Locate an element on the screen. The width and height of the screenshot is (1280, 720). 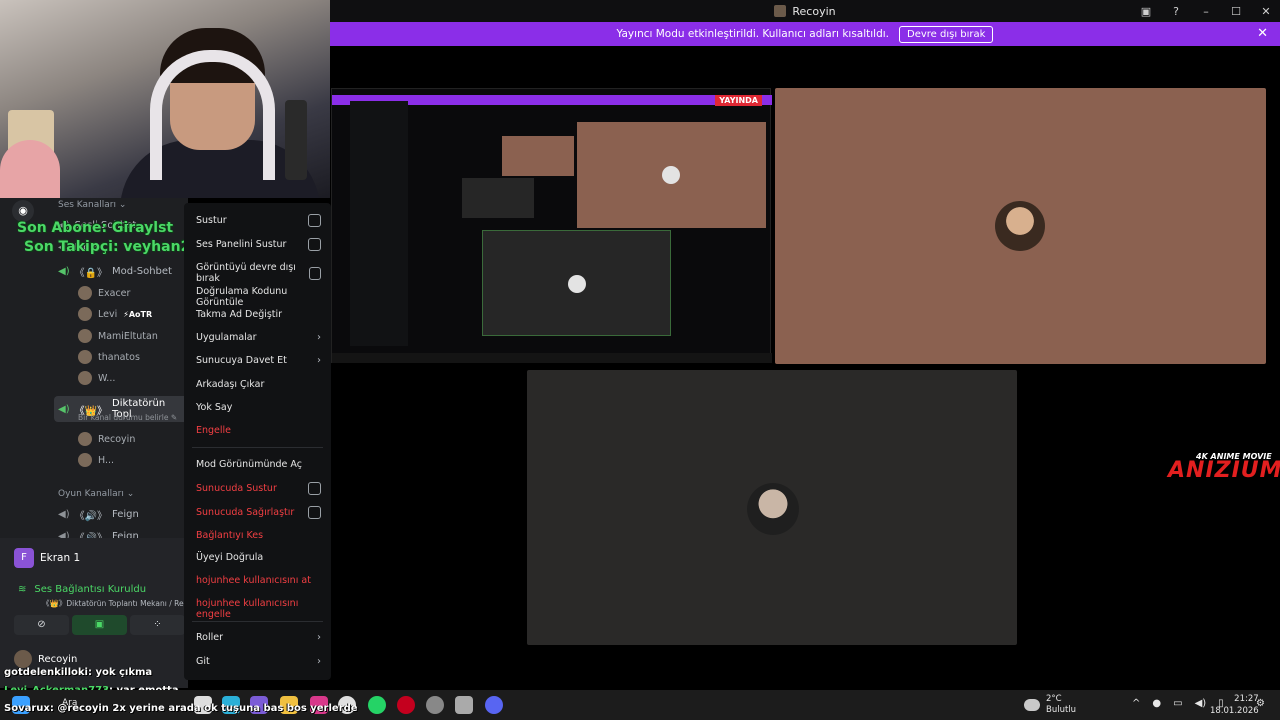
menu-item-soundboard-mute: Ses Panelini Sustur is located at coordinates (258, 244).